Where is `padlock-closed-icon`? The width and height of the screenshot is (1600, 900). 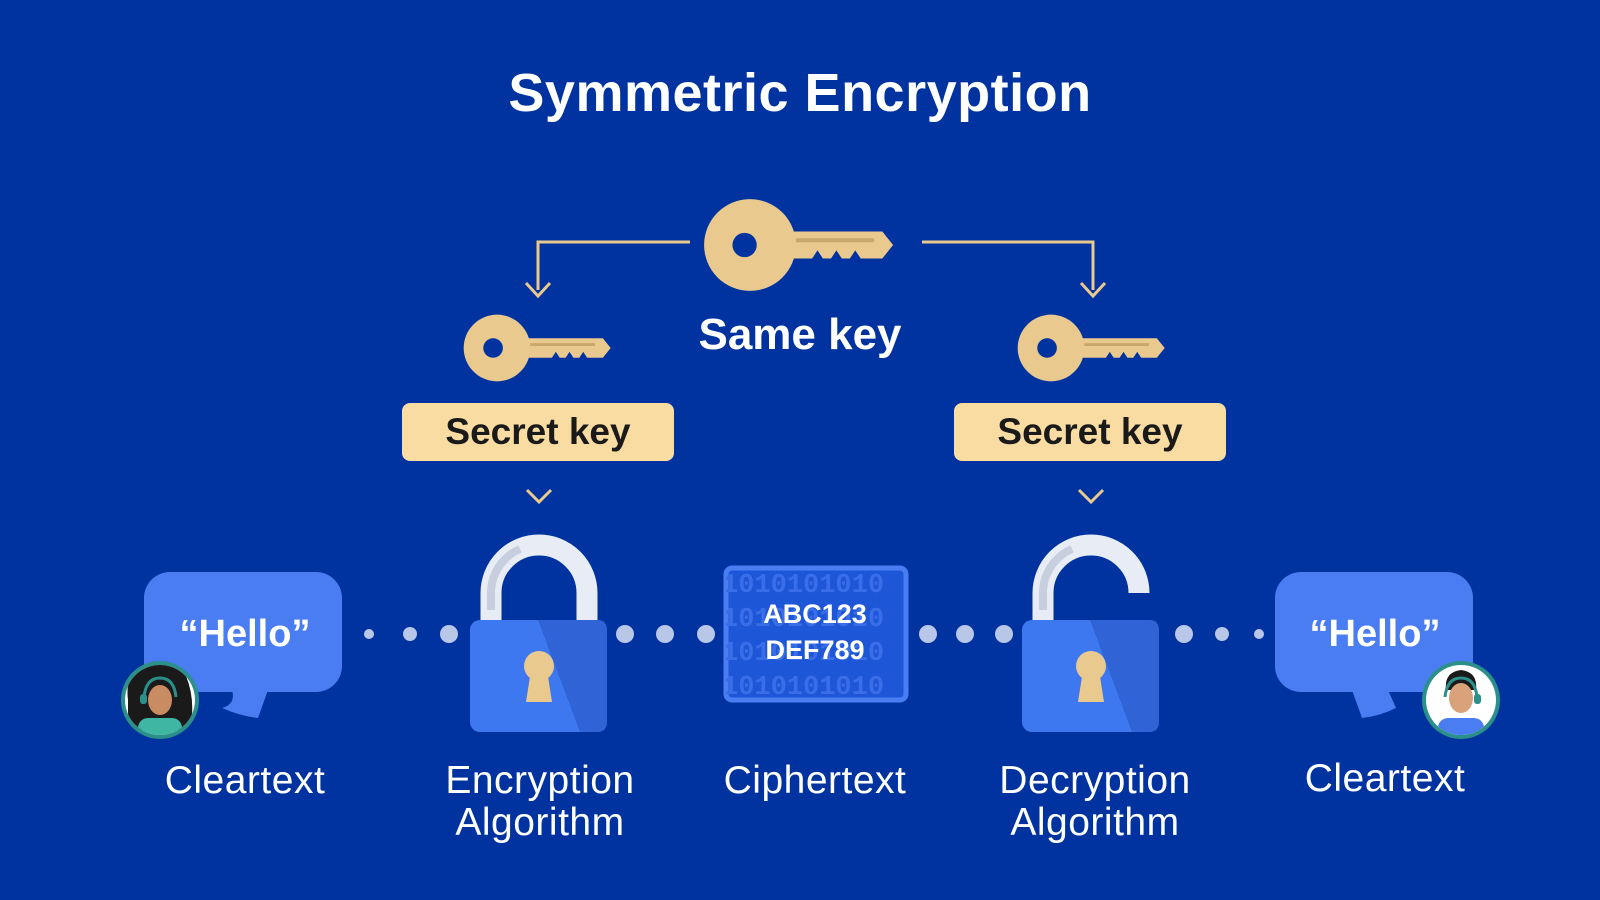
padlock-closed-icon is located at coordinates (538, 633).